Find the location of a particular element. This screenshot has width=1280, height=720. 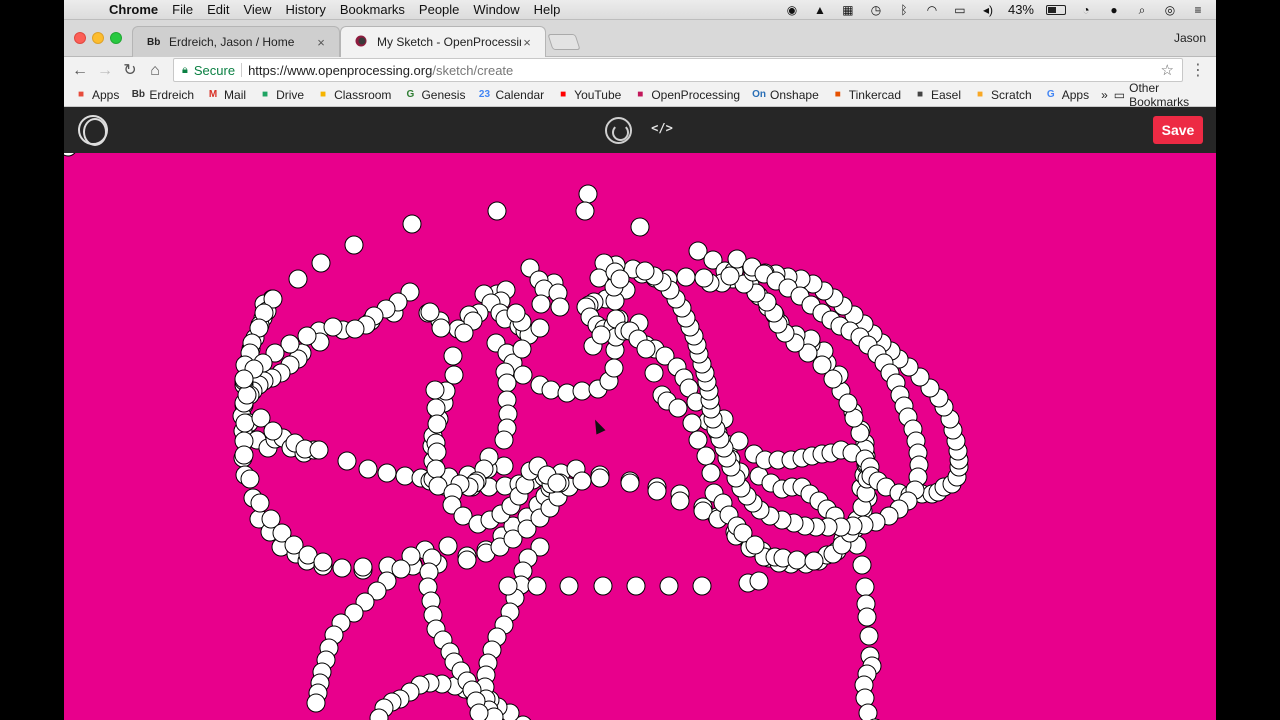

bookmark-genesis: G Genesis is located at coordinates (434, 95).